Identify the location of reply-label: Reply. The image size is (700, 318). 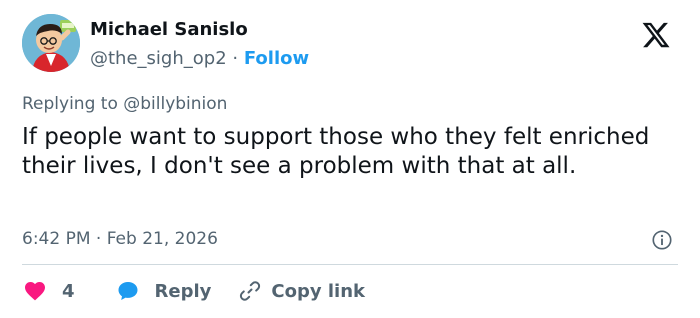
(183, 291).